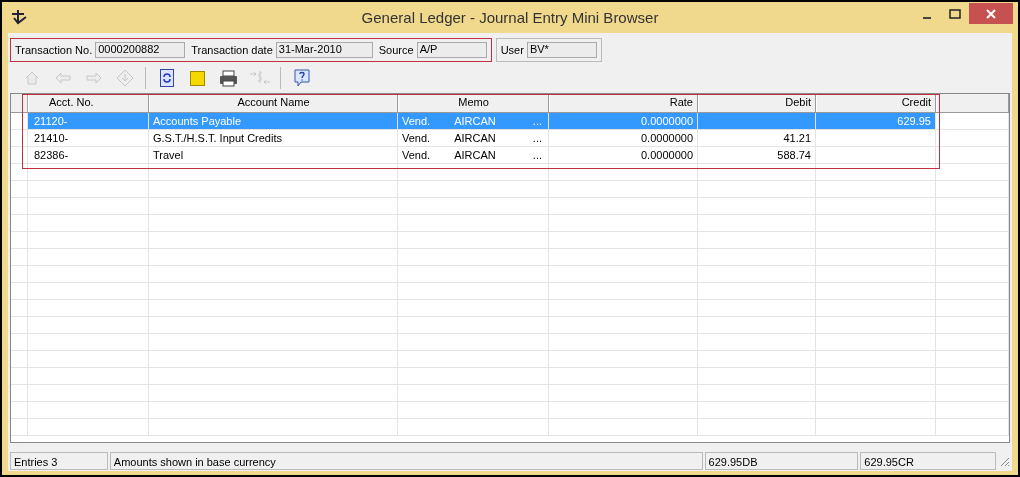  Describe the element at coordinates (510, 17) in the screenshot. I see `window-title: General Ledger - Journal Entry Mini Browser` at that location.